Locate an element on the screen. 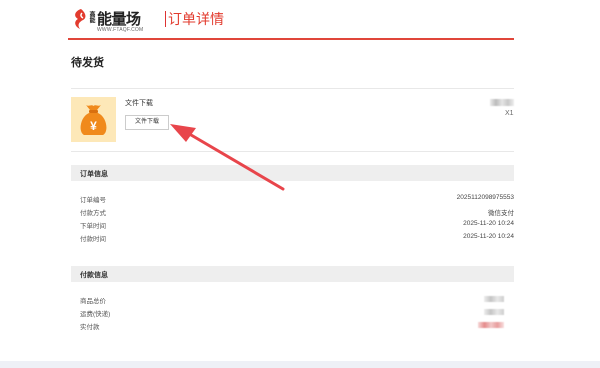 The image size is (600, 368). logo-small-text: 高能 is located at coordinates (91, 17).